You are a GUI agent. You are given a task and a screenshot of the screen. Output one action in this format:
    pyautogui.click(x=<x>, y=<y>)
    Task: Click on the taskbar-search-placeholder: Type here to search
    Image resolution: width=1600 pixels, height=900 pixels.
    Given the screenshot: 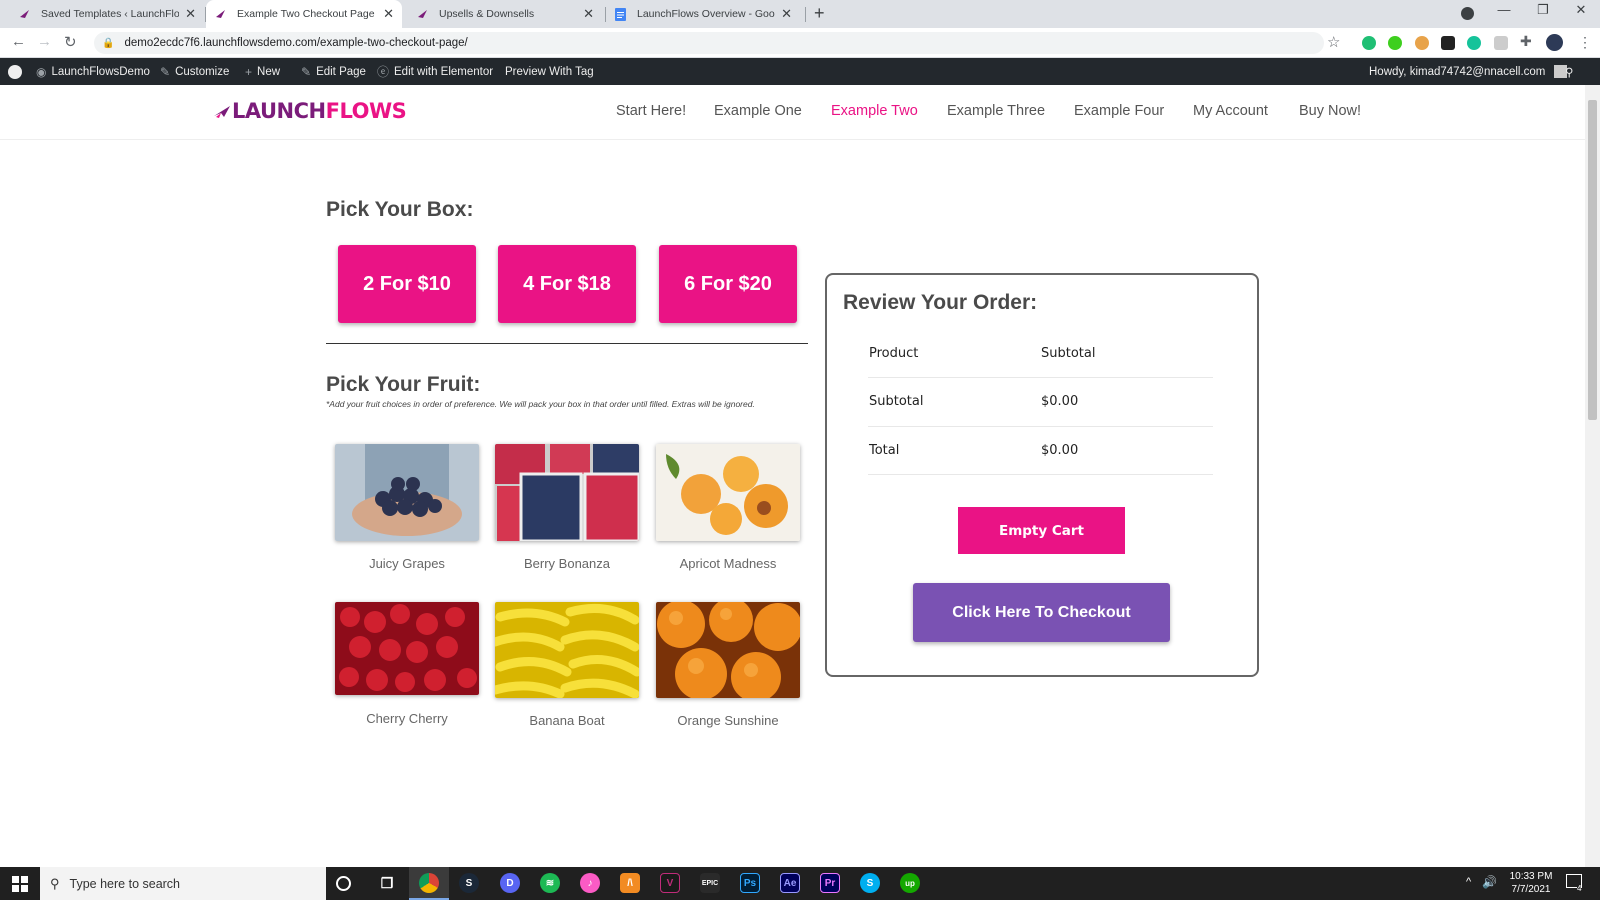 What is the action you would take?
    pyautogui.click(x=125, y=883)
    